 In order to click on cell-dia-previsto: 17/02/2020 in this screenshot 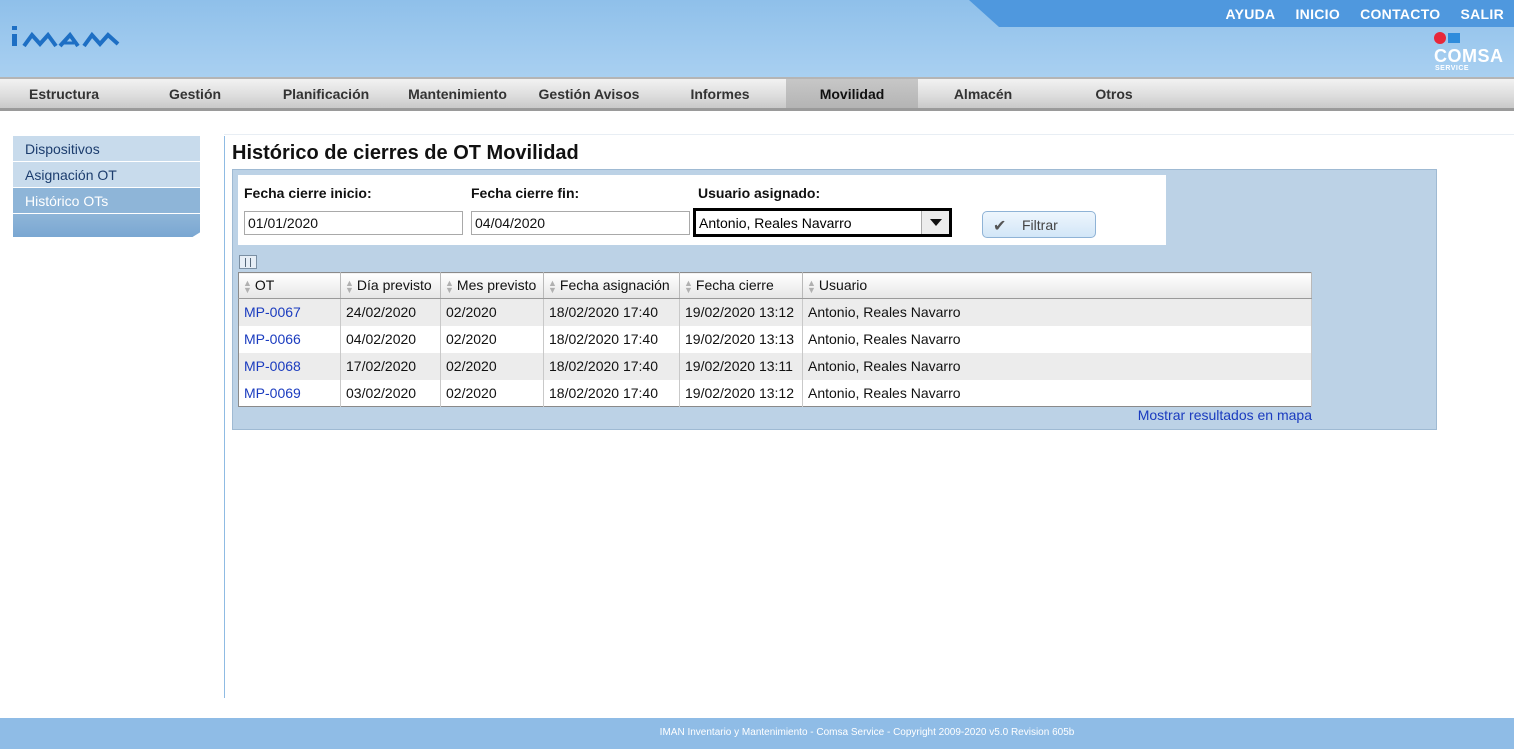, I will do `click(390, 366)`.